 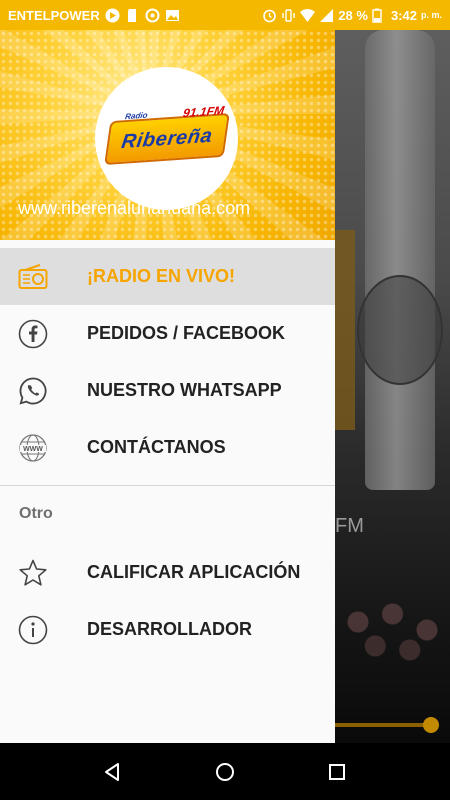 I want to click on sd-card-icon, so click(x=132, y=15).